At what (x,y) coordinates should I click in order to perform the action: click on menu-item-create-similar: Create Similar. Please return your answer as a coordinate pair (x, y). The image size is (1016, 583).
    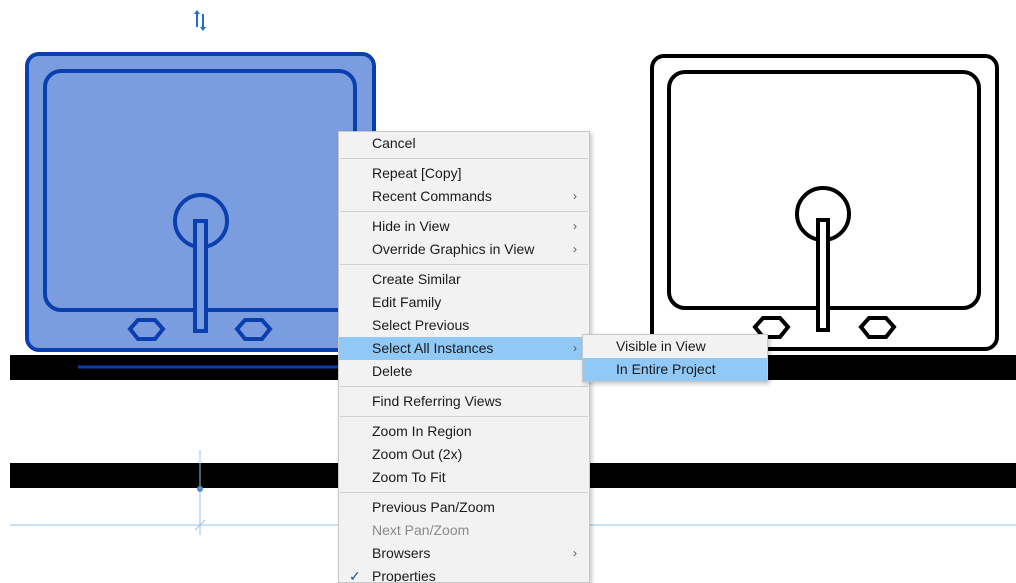
    Looking at the image, I should click on (464, 279).